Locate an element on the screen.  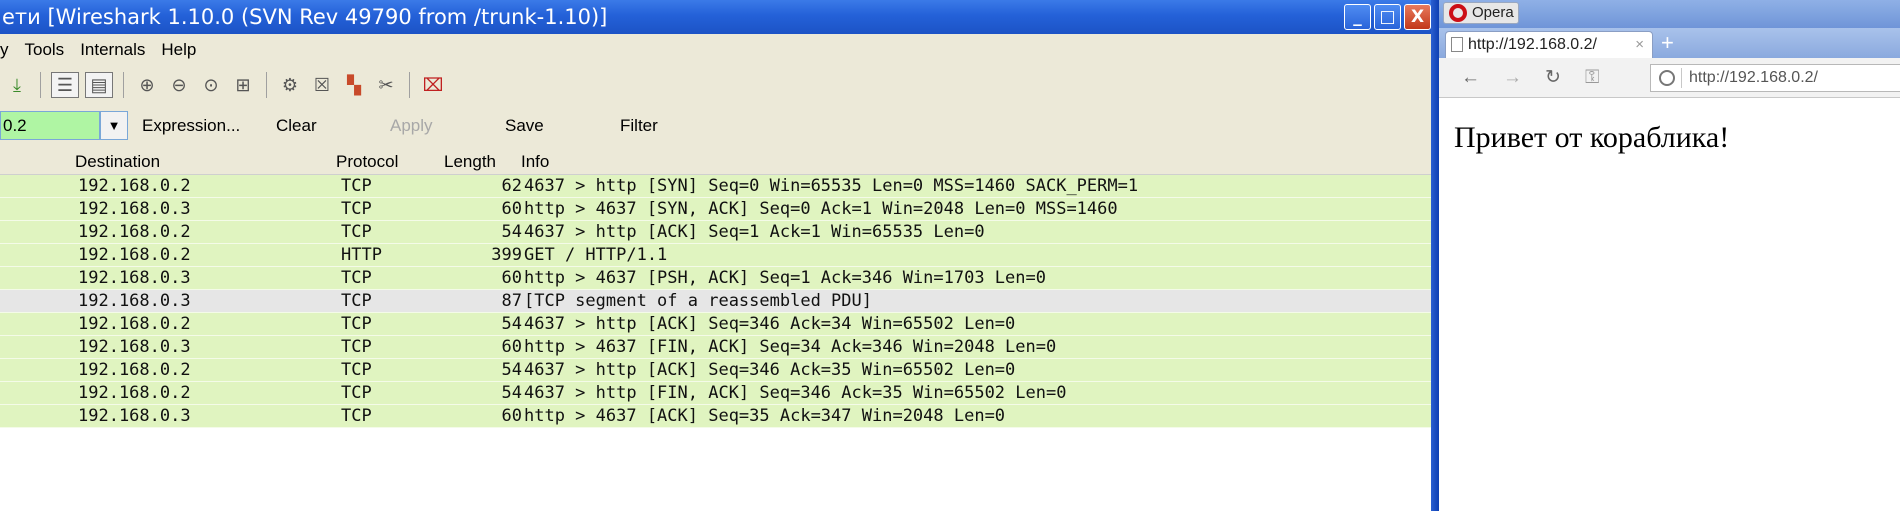
menu-view: y is located at coordinates (4, 50).